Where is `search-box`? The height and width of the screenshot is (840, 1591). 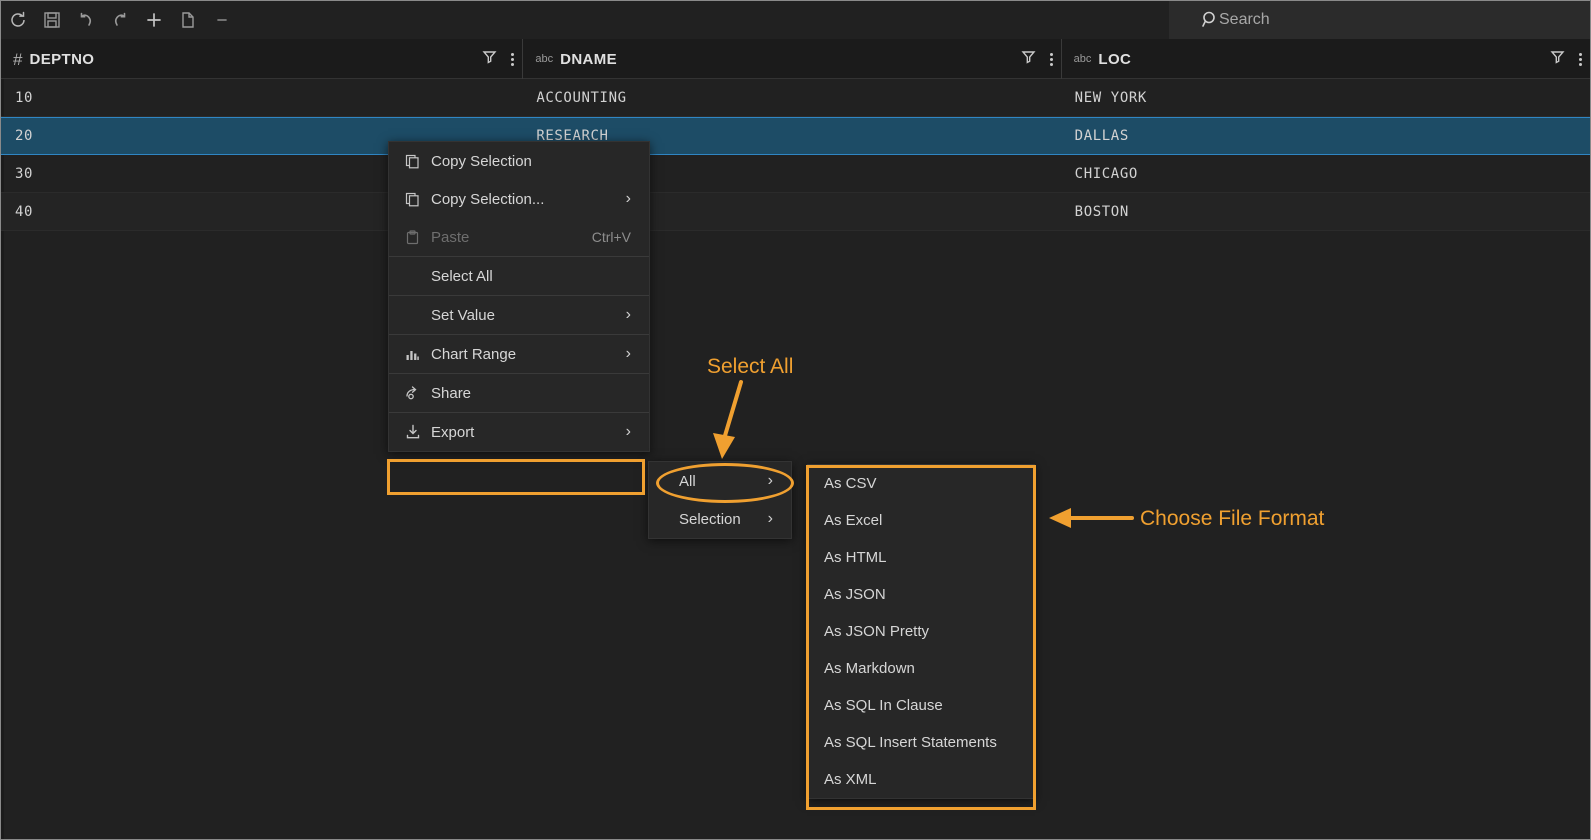 search-box is located at coordinates (1379, 20).